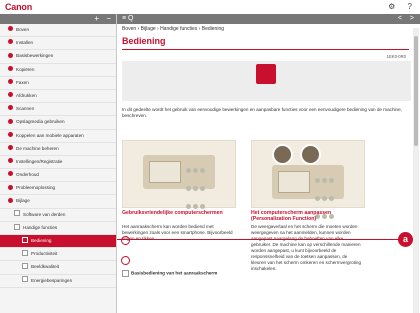  Describe the element at coordinates (172, 213) in the screenshot. I see `panel1-title: Gebruiksvriendelijke computerschermen` at that location.